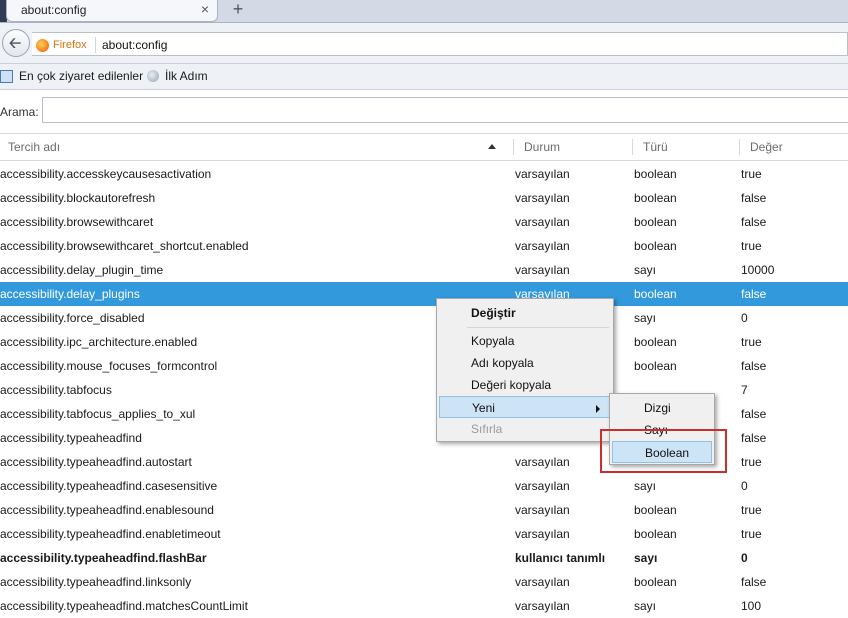 The image size is (848, 618). What do you see at coordinates (744, 390) in the screenshot?
I see `cell-value: 7` at bounding box center [744, 390].